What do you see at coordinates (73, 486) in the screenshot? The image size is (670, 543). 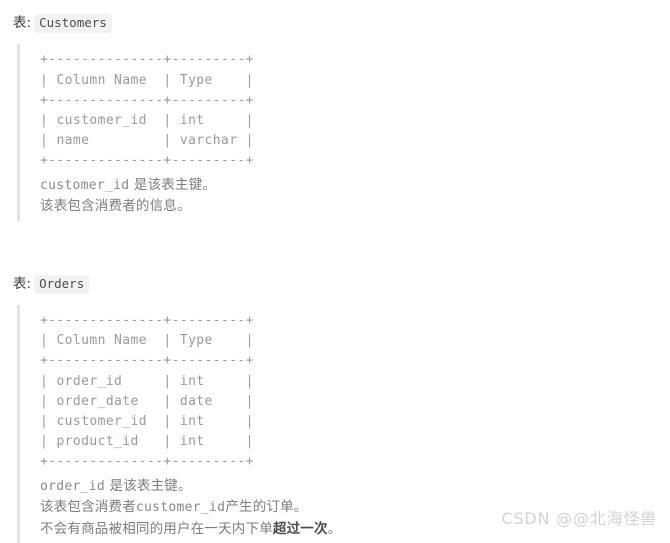 I see `inline-code-text: order_id` at bounding box center [73, 486].